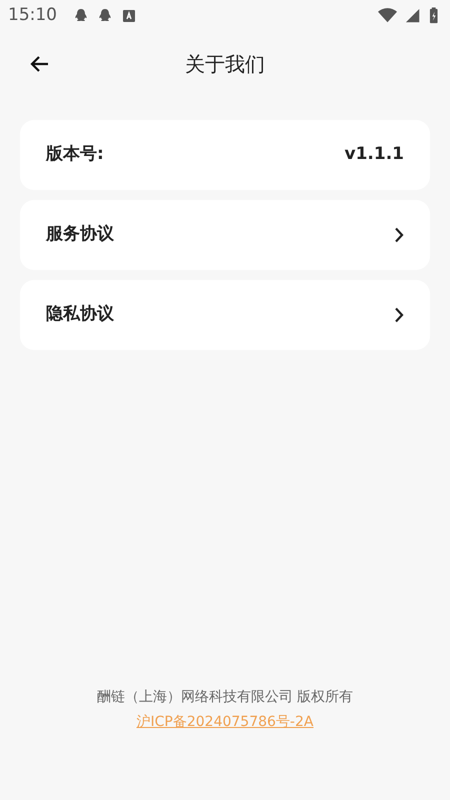 Image resolution: width=450 pixels, height=800 pixels. Describe the element at coordinates (225, 235) in the screenshot. I see `menu-item: 服务协议` at that location.